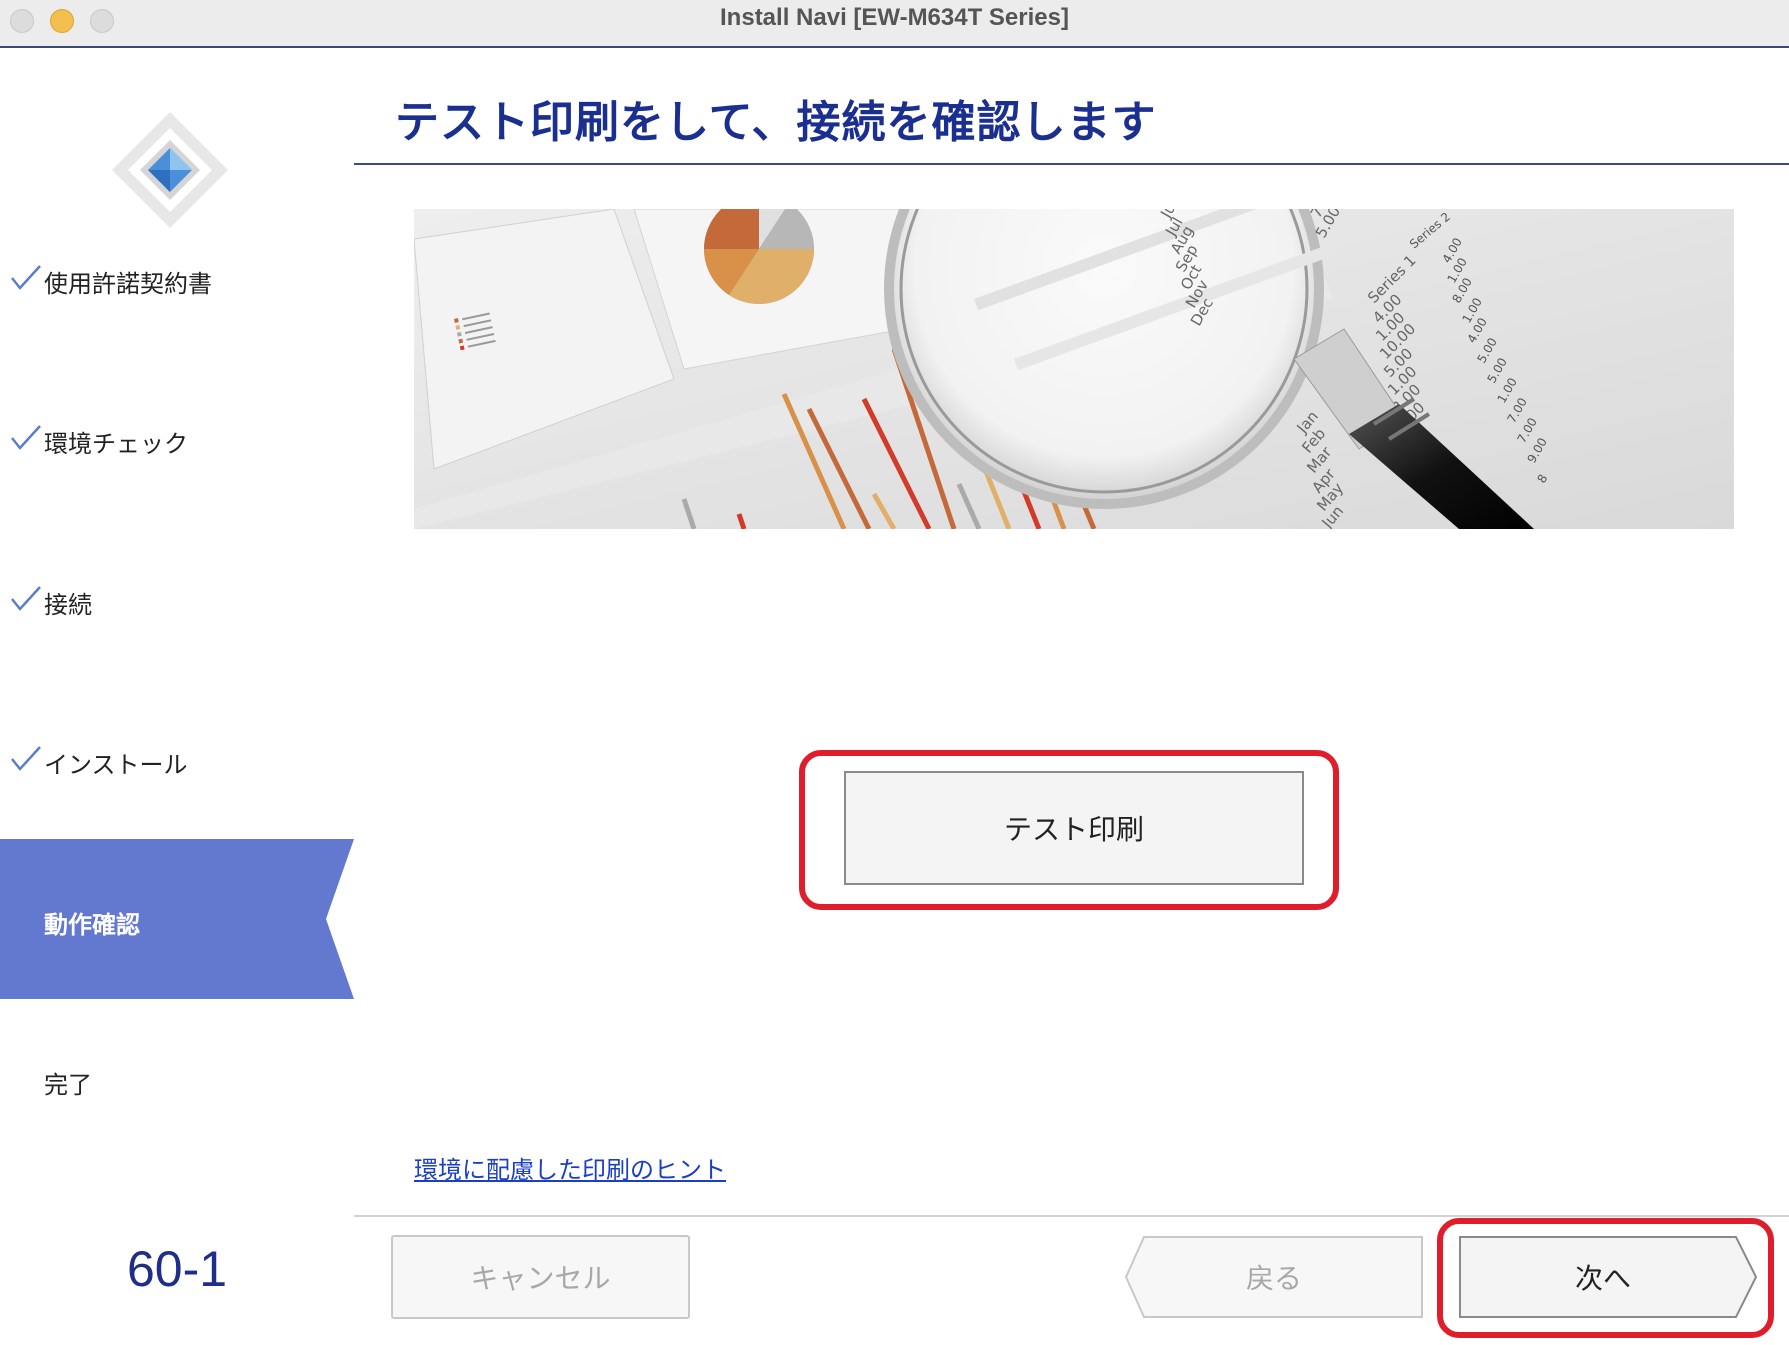  Describe the element at coordinates (116, 765) in the screenshot. I see `sidebar-step-label: インストール` at that location.